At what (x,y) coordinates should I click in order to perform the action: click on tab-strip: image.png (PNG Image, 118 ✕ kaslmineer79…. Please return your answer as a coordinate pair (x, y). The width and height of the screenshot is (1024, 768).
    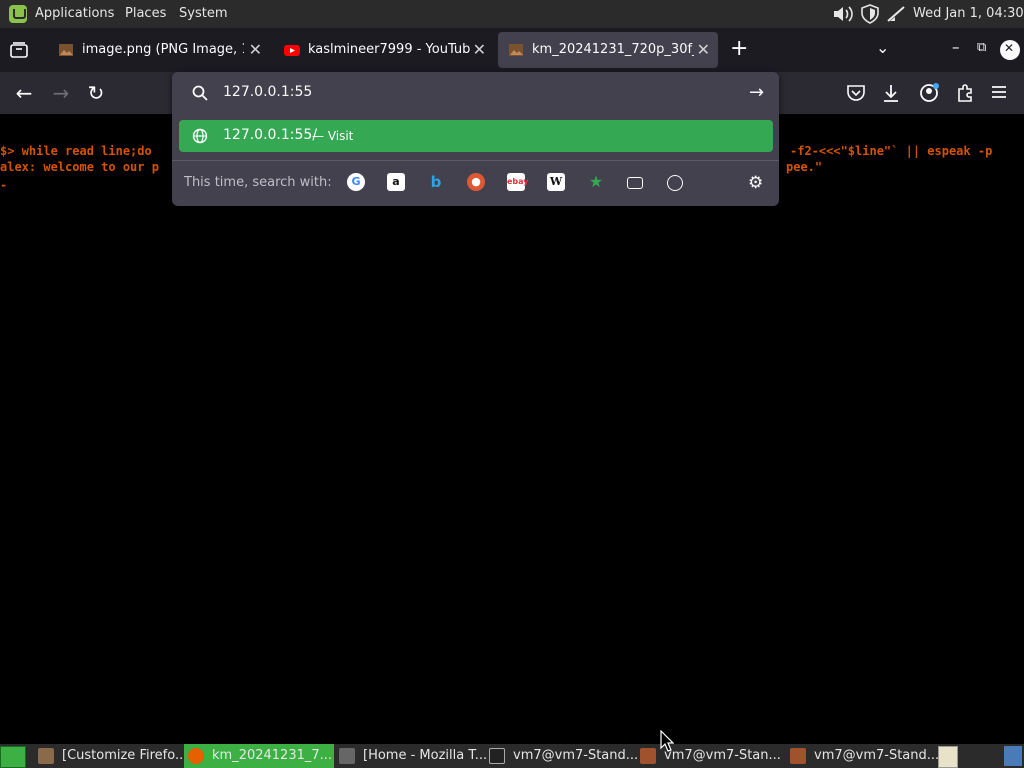
    Looking at the image, I should click on (512, 50).